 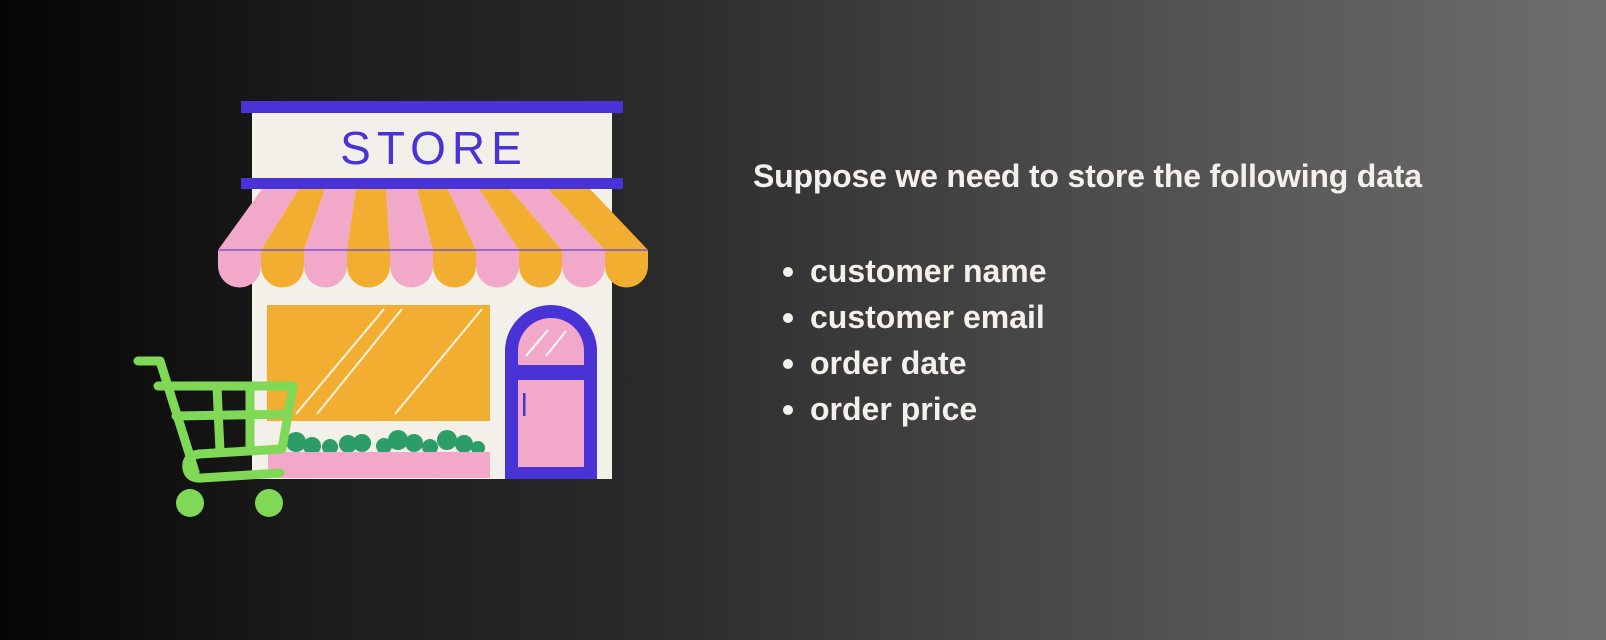 I want to click on list-item-label: customer name, so click(x=928, y=271).